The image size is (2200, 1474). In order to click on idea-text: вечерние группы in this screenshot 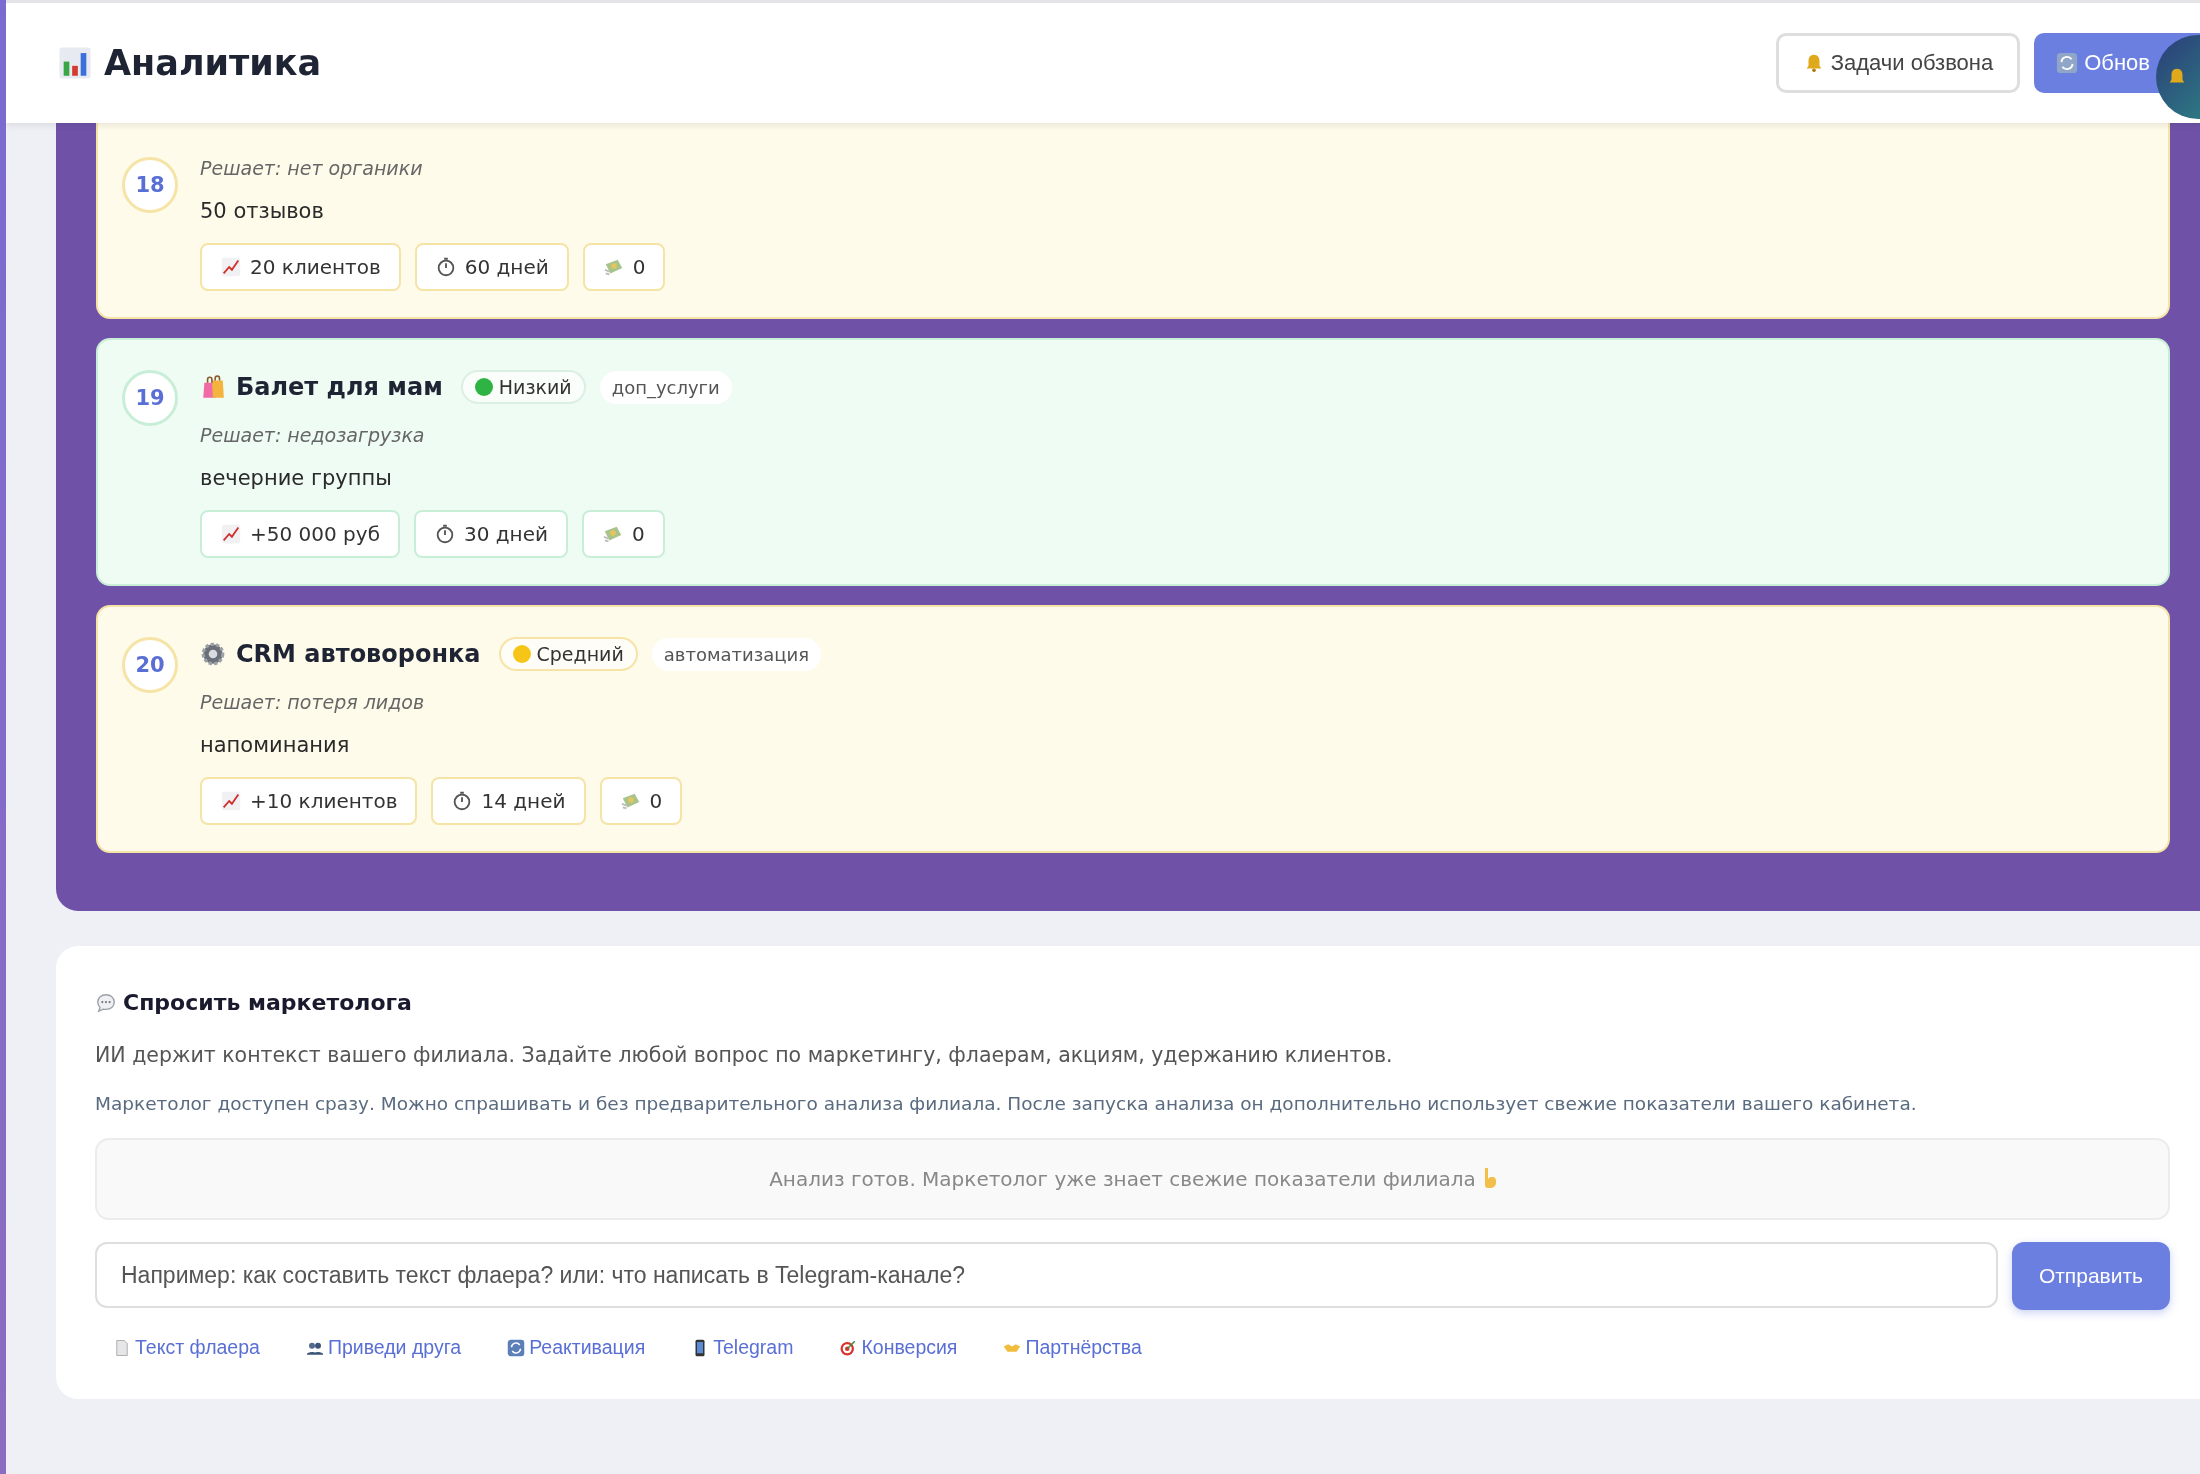, I will do `click(296, 478)`.